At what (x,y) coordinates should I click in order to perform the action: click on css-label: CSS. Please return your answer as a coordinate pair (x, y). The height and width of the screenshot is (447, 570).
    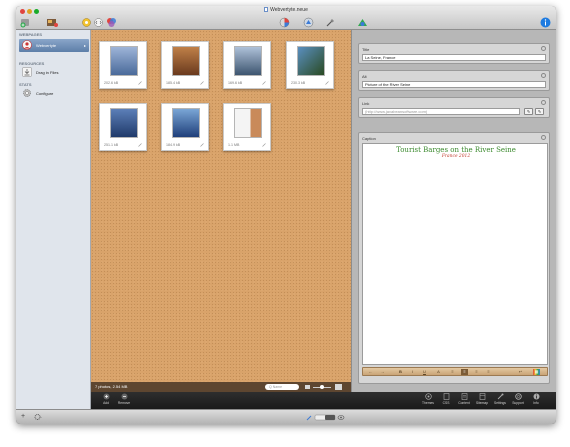
    Looking at the image, I should click on (446, 403).